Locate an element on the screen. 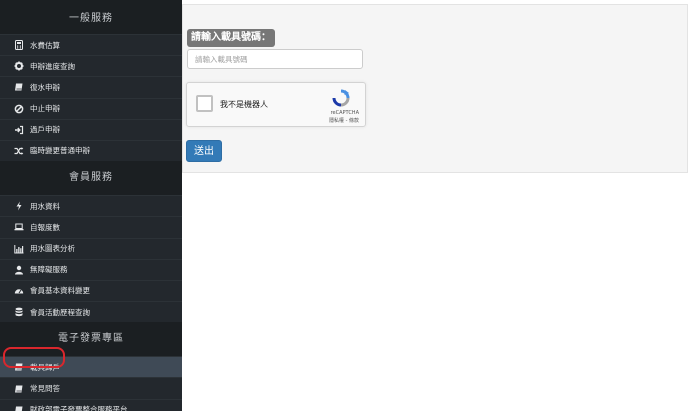  section-header-member: 會員服務 is located at coordinates (91, 178).